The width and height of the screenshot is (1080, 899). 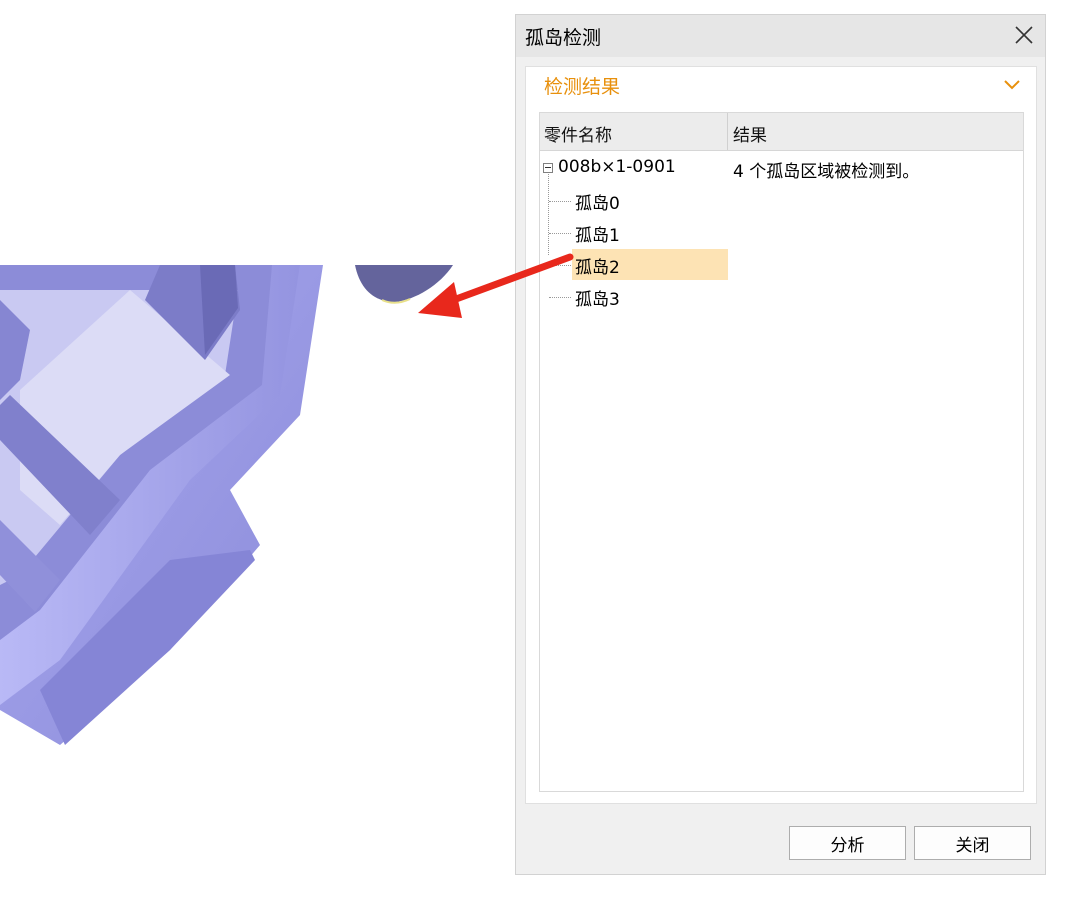 I want to click on tree-header: 零件名称 结果, so click(x=781, y=132).